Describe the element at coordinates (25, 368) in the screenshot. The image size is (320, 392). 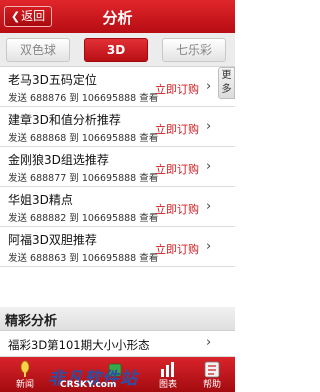
I see `microphone-icon` at that location.